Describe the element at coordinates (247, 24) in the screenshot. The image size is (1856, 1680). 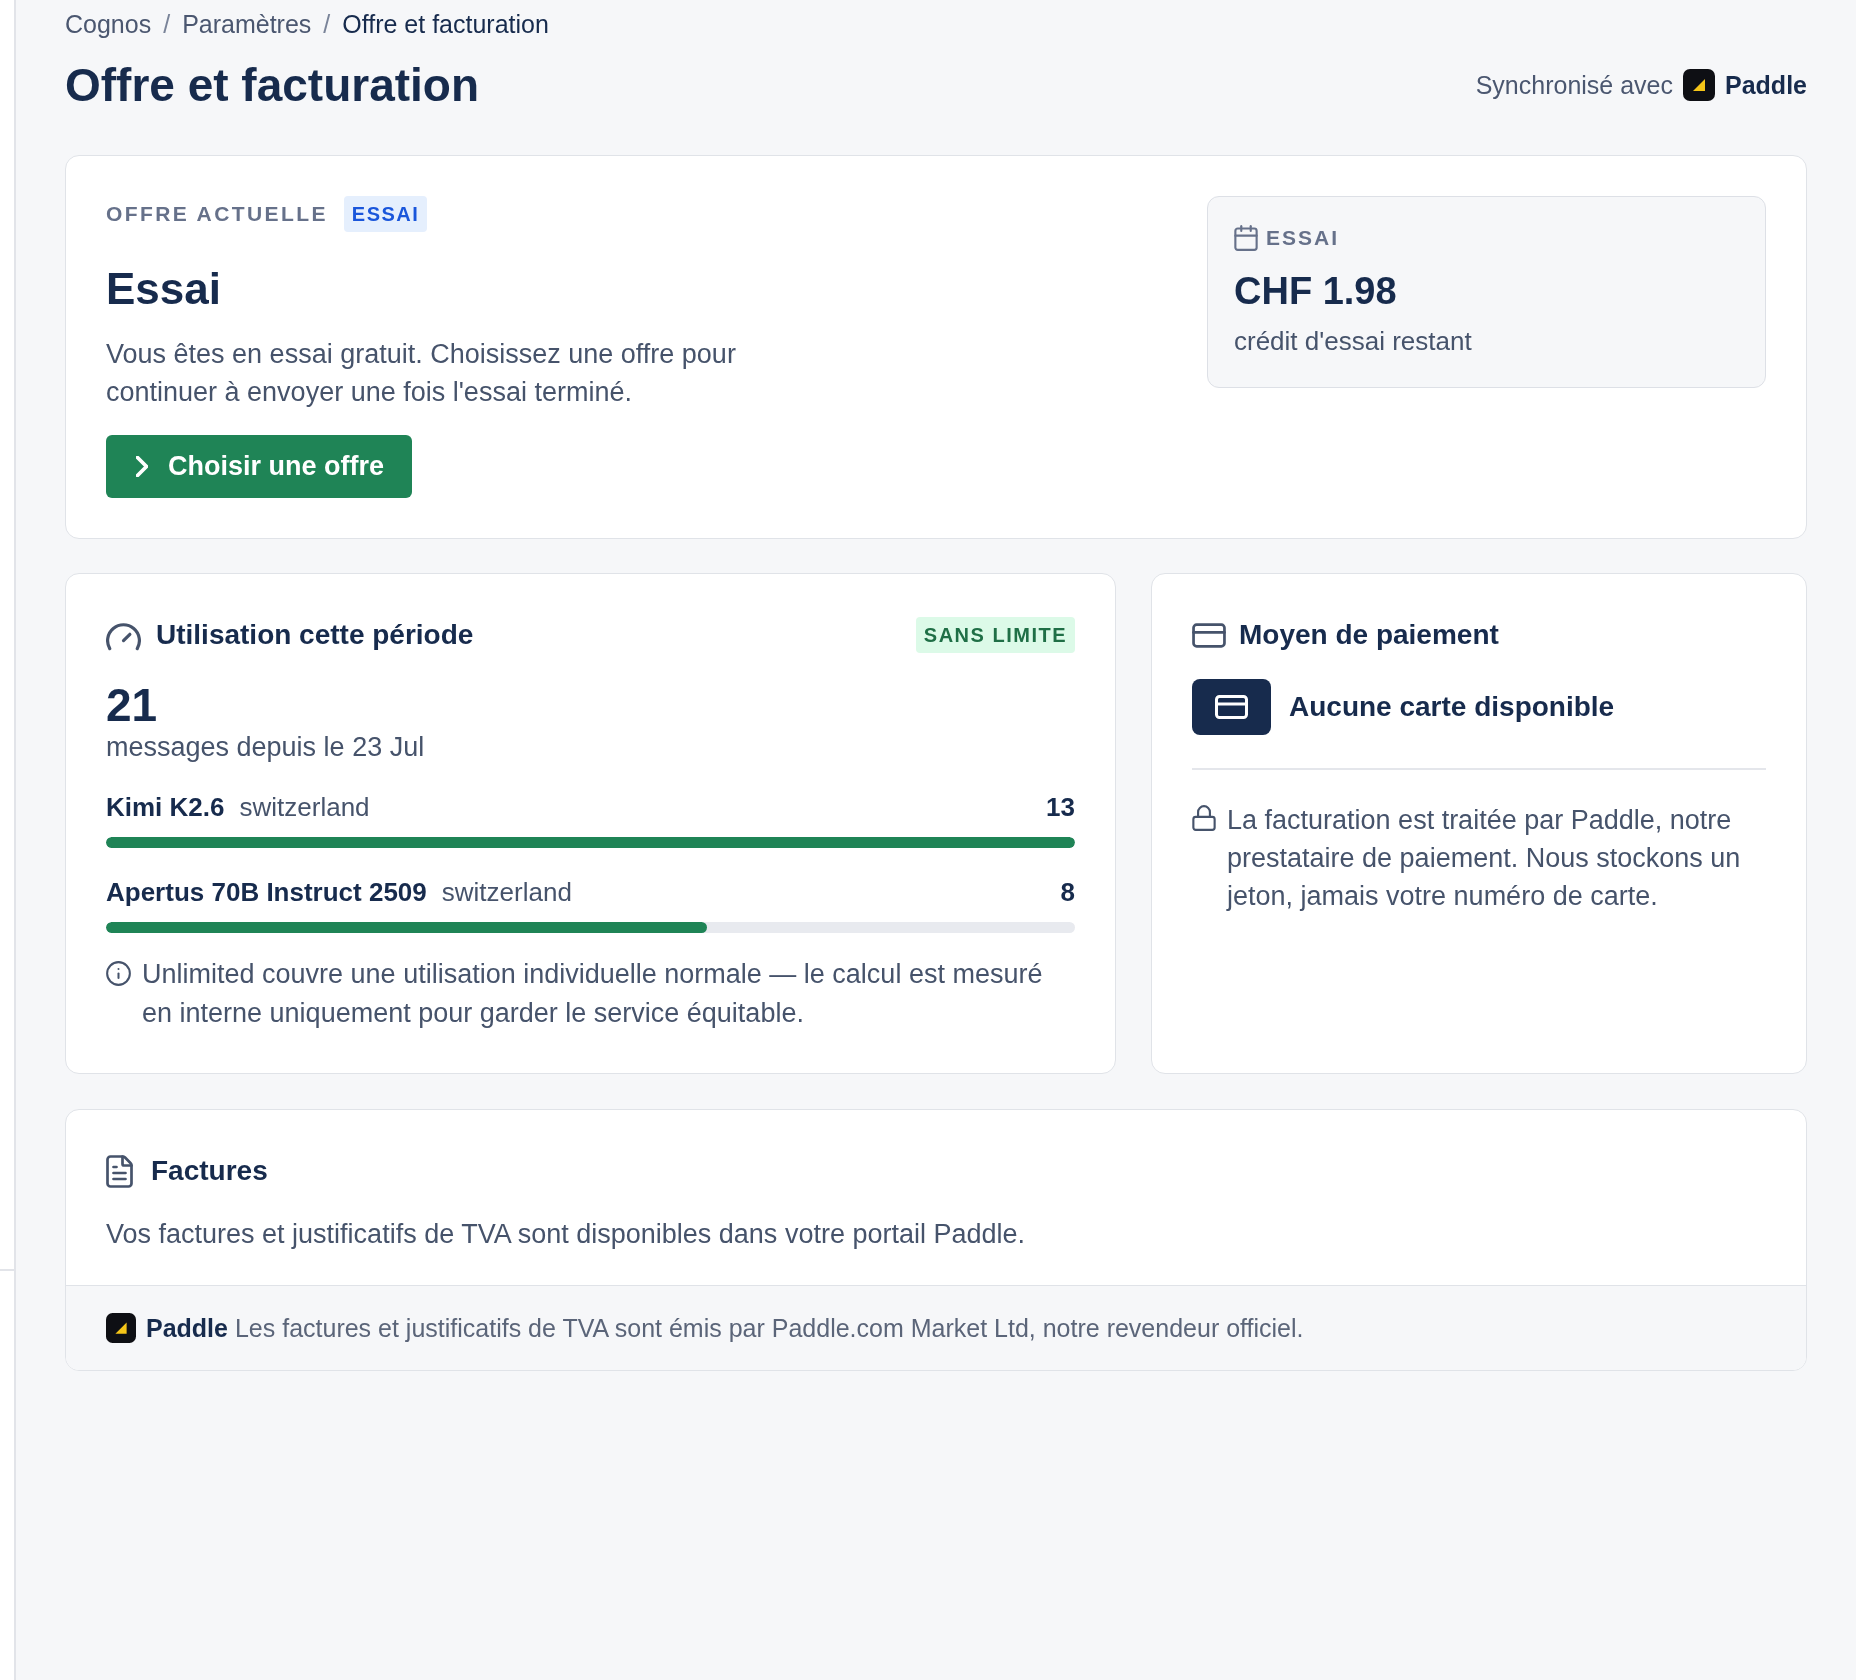
I see `breadcrumb-link: Paramètres` at that location.